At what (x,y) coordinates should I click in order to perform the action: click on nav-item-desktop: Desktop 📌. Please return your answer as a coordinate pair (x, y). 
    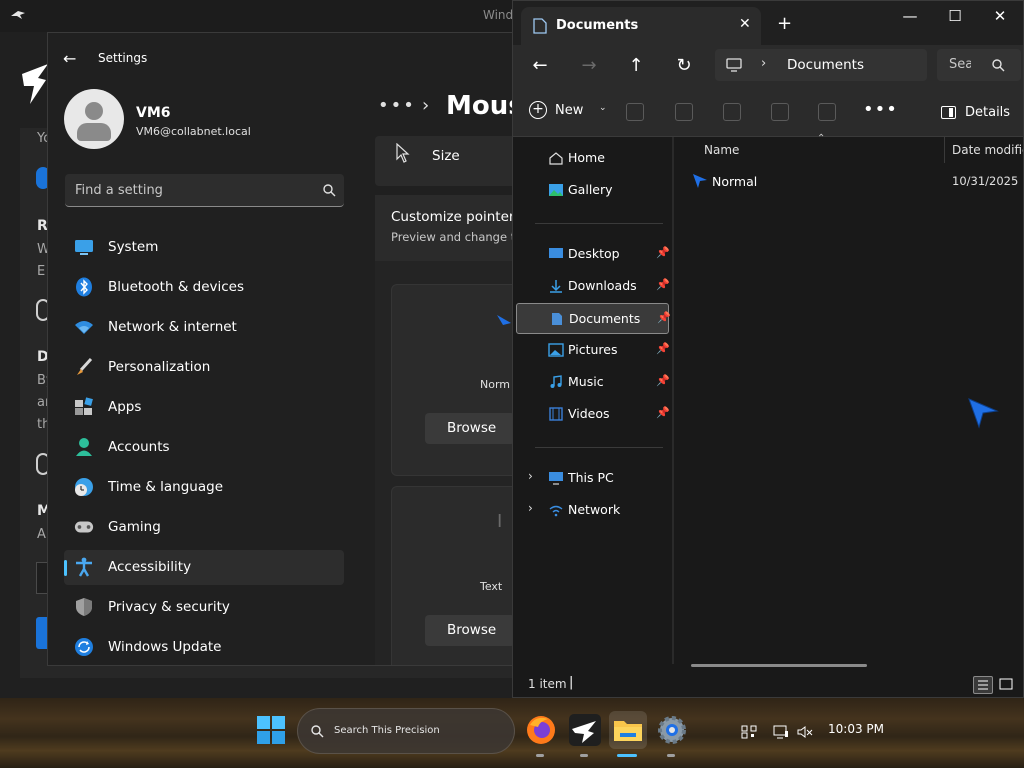
    Looking at the image, I should click on (593, 254).